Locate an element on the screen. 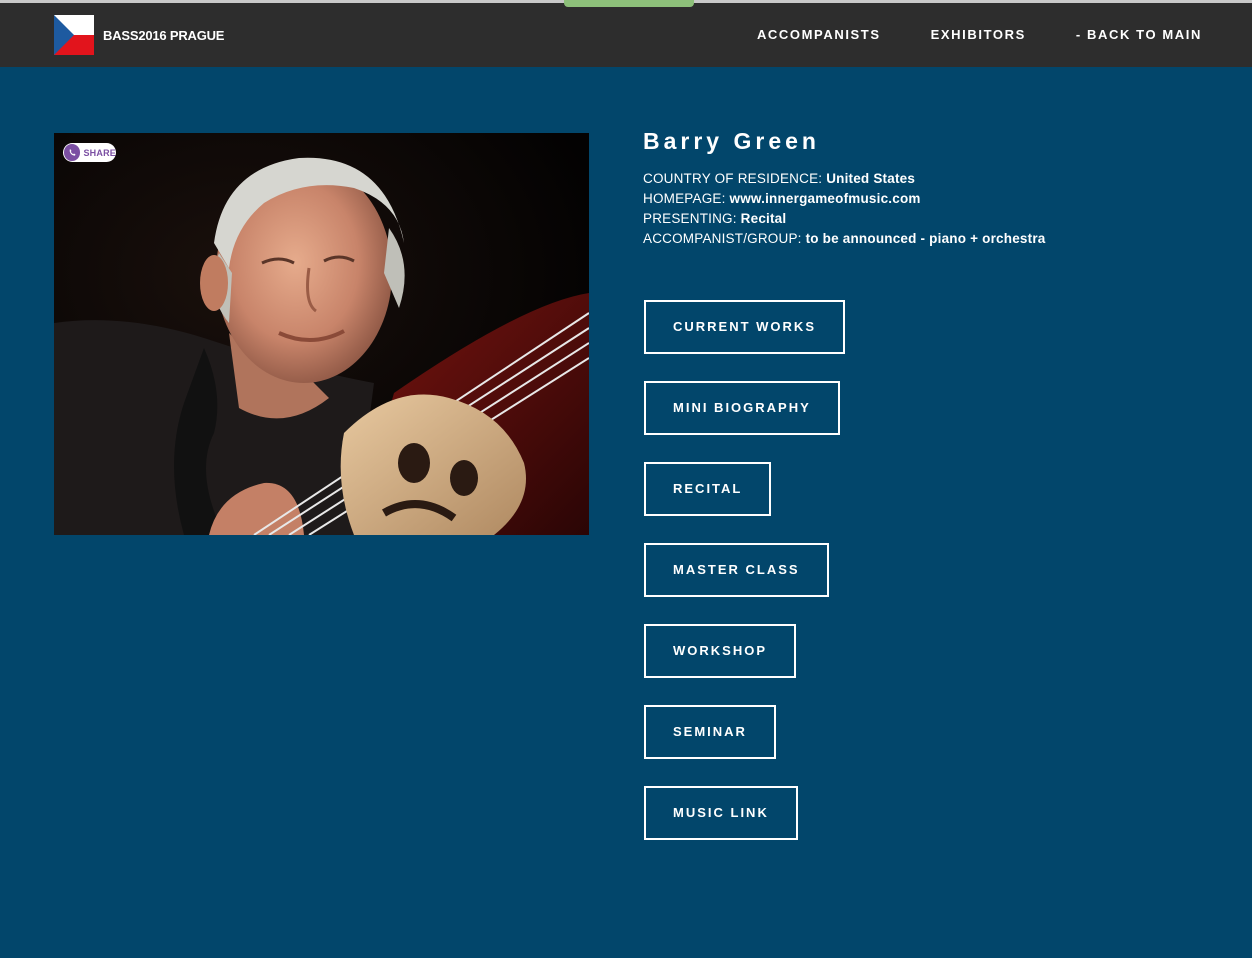  seminar-button: SEMINAR is located at coordinates (710, 732).